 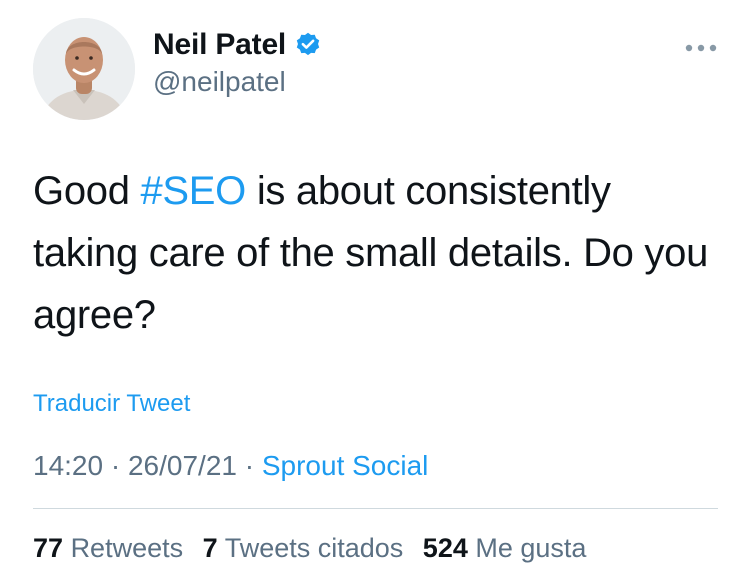 I want to click on tweet-time: 14:20, so click(x=68, y=465).